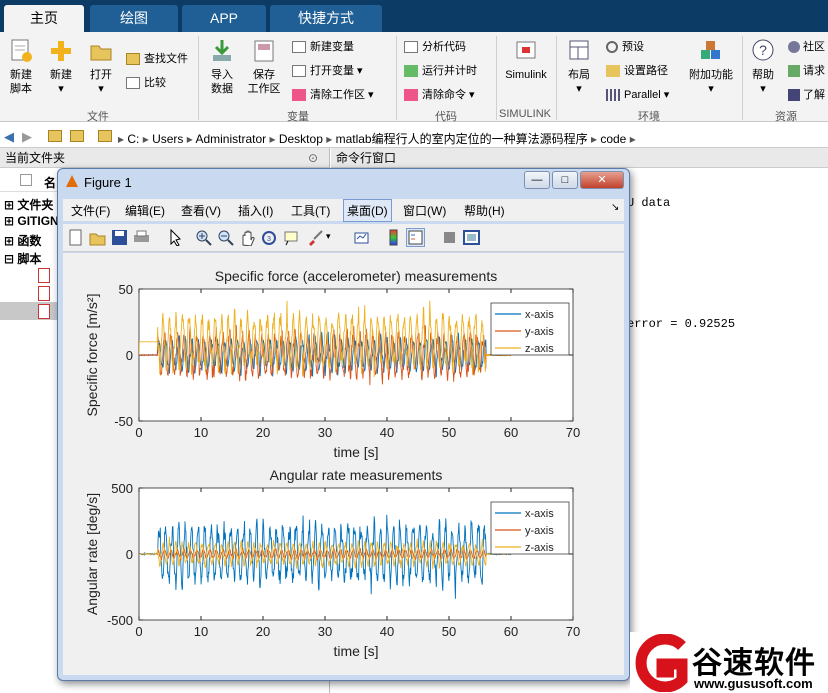  Describe the element at coordinates (22, 258) in the screenshot. I see `folder-group-scripts: ⊟ 脚本` at that location.